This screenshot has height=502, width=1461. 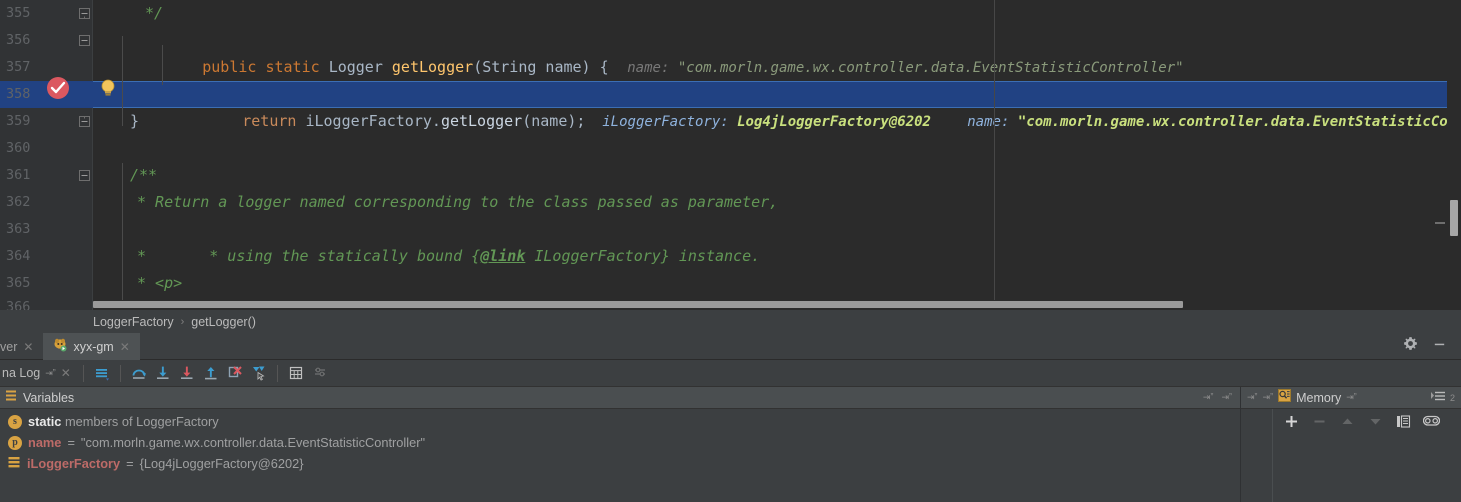 I want to click on variables-title: Variables, so click(x=49, y=397).